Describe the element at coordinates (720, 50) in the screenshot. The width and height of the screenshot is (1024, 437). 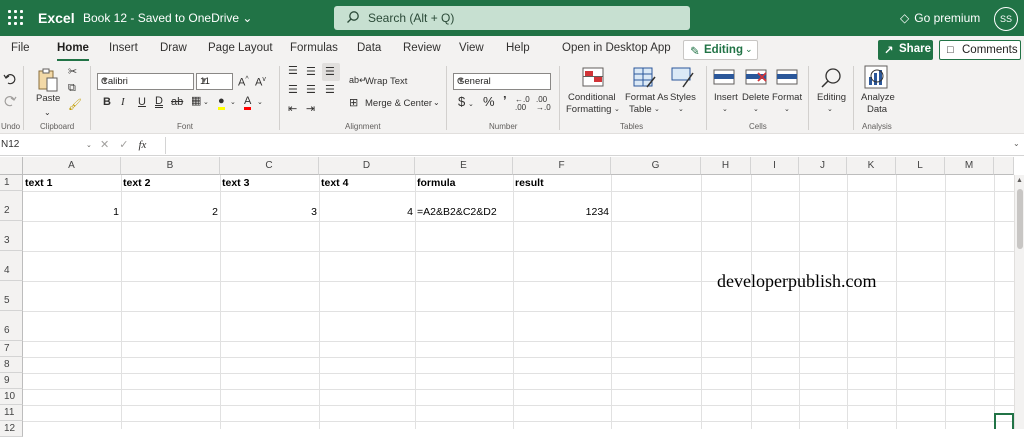
I see `editing-mode-button: ✎ Editing ⌄` at that location.